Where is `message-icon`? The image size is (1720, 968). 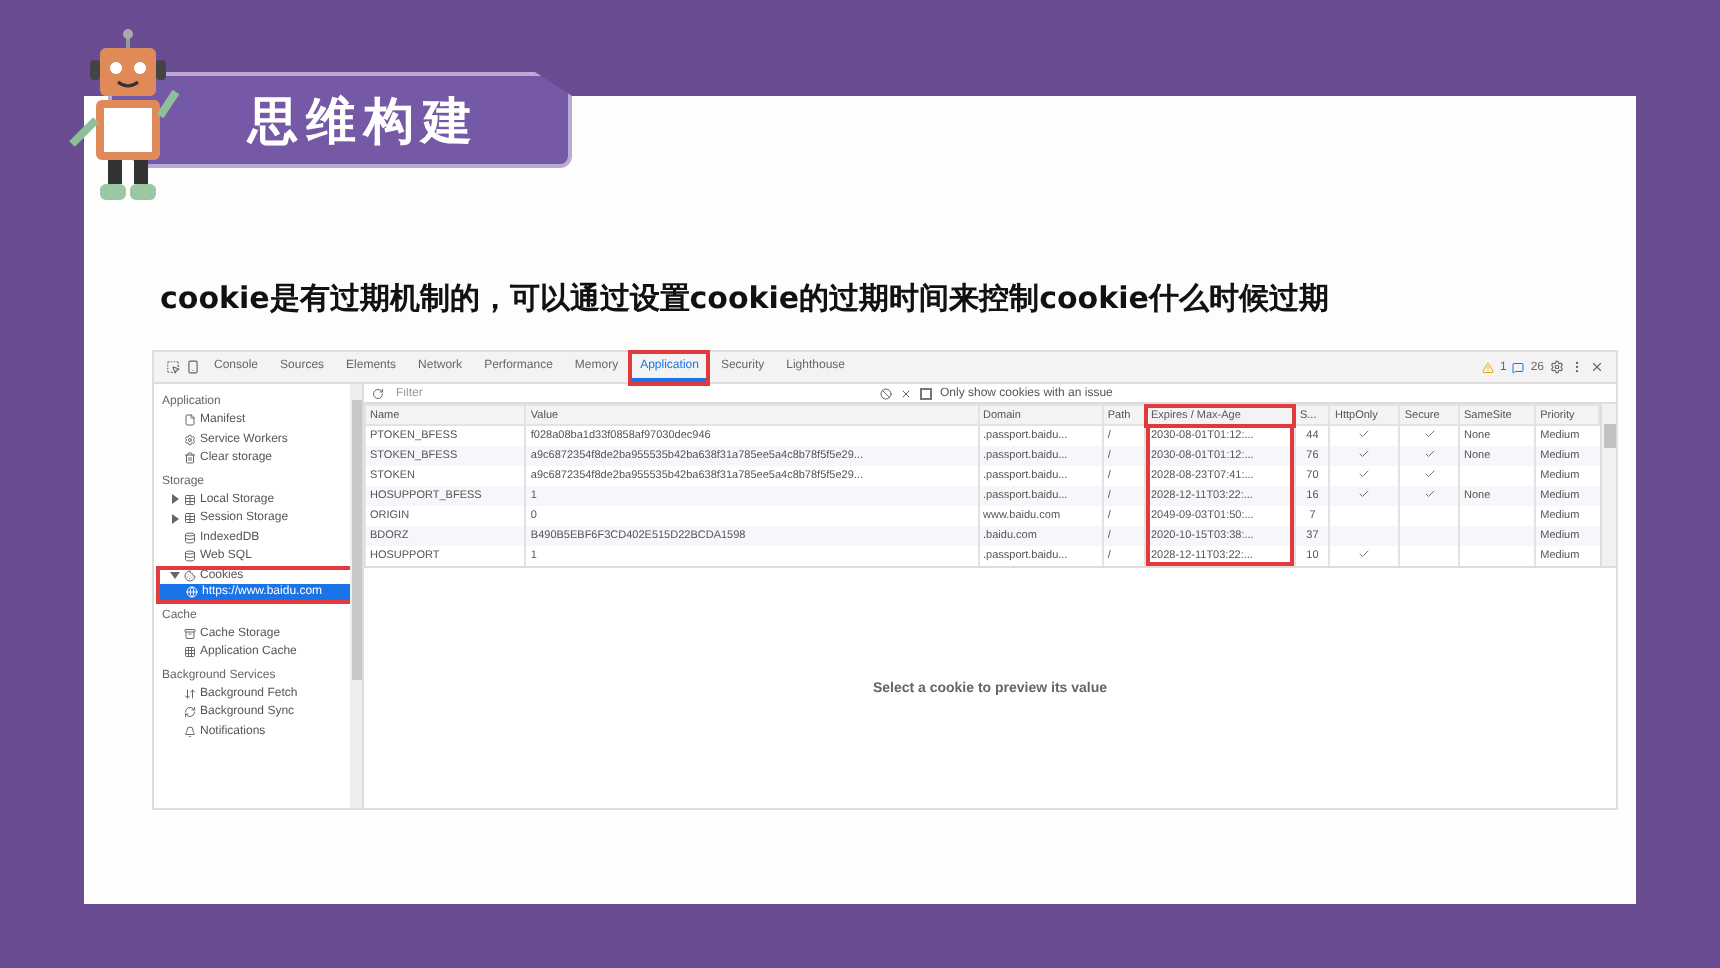 message-icon is located at coordinates (1518, 367).